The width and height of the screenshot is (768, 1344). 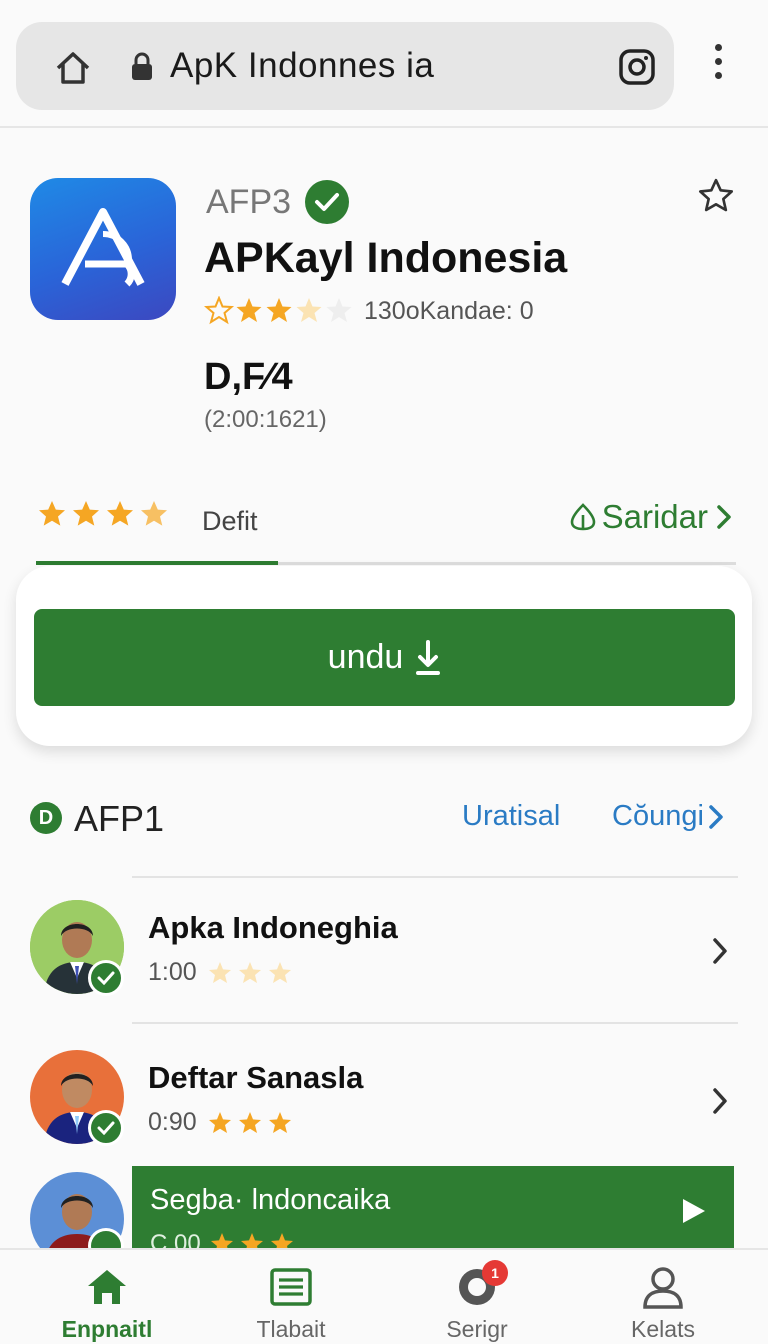 What do you see at coordinates (477, 1329) in the screenshot?
I see `nav-label: Serigr` at bounding box center [477, 1329].